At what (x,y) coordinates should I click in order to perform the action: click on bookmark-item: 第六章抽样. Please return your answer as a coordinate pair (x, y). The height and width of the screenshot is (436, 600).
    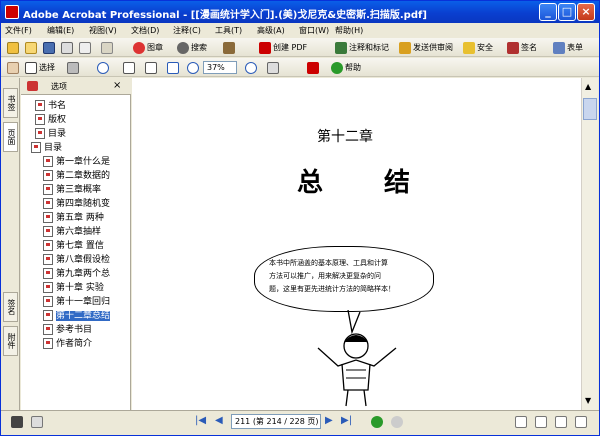
    Looking at the image, I should click on (86, 232).